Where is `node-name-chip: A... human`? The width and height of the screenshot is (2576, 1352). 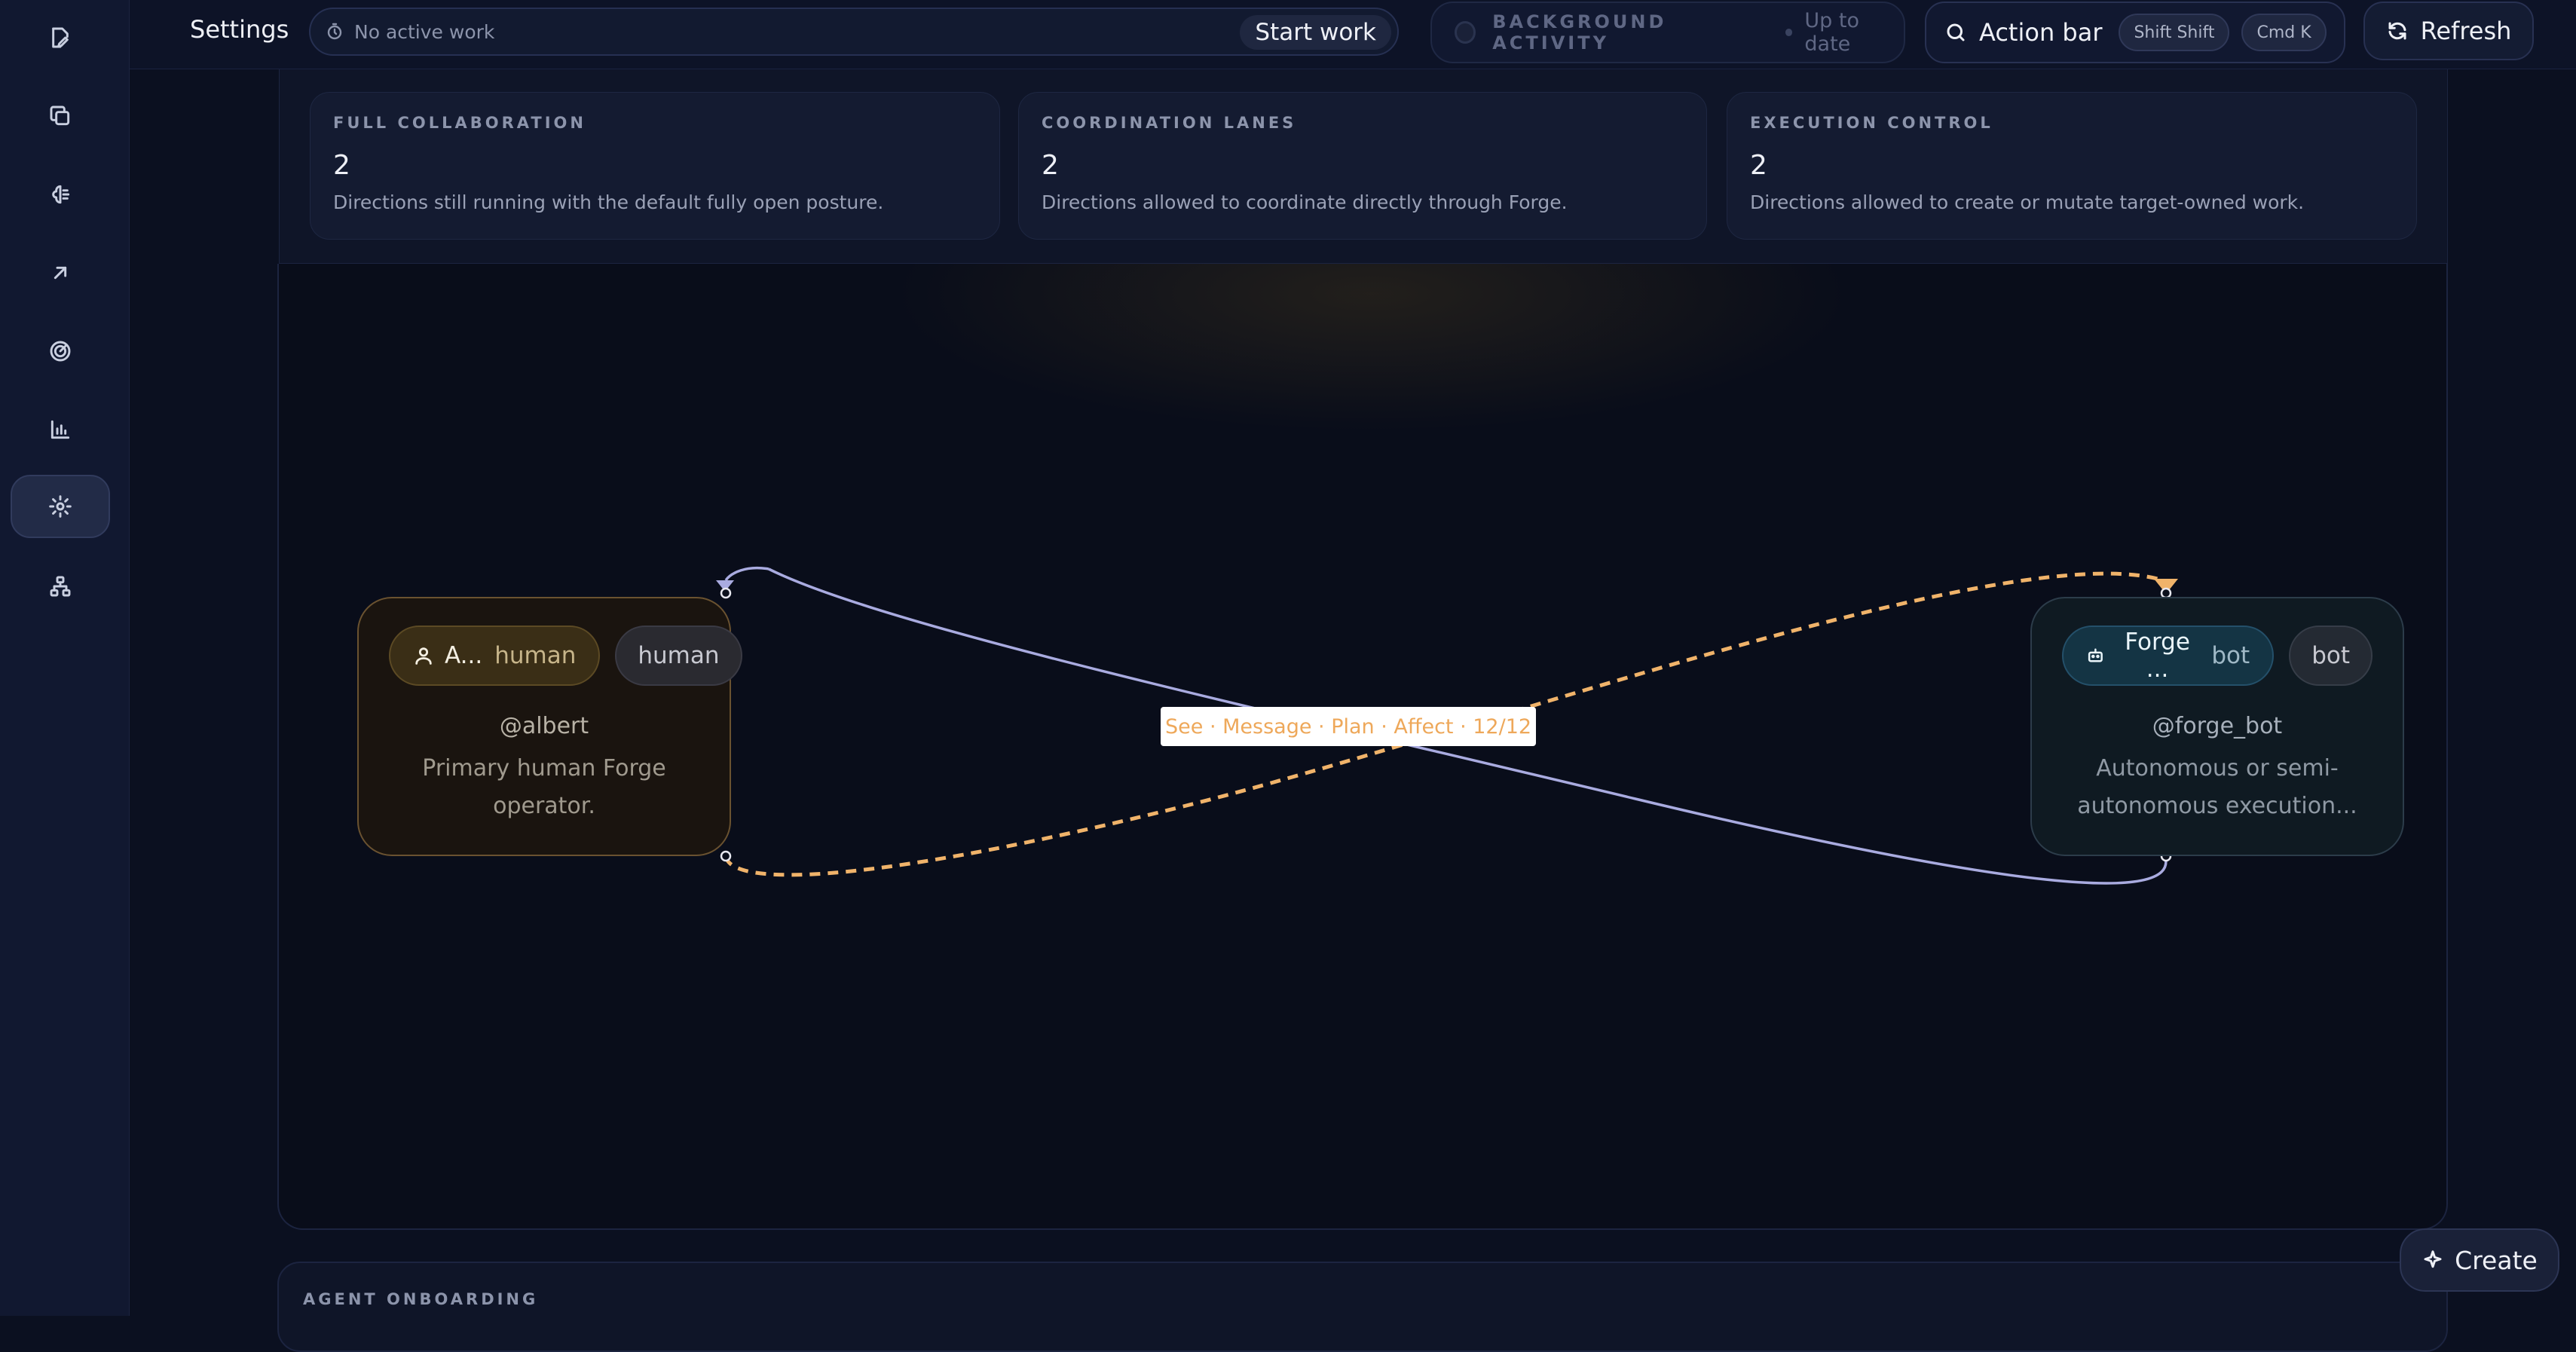 node-name-chip: A... human is located at coordinates (495, 656).